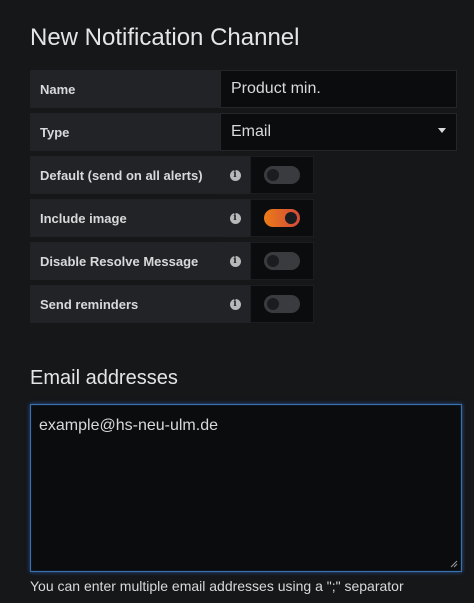  I want to click on email-section-title: Email addresses, so click(104, 378).